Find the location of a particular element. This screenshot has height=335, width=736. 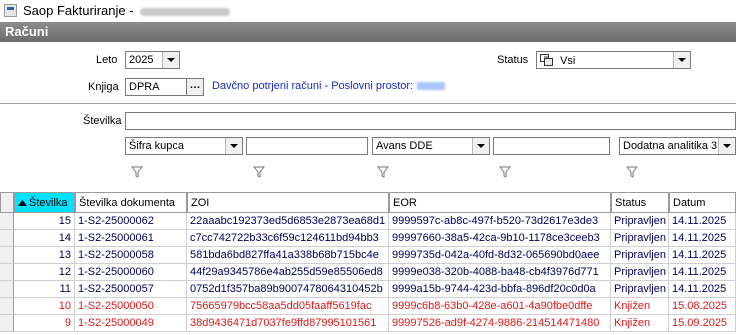

cell-doc: 1-S2-25000060 is located at coordinates (131, 272).